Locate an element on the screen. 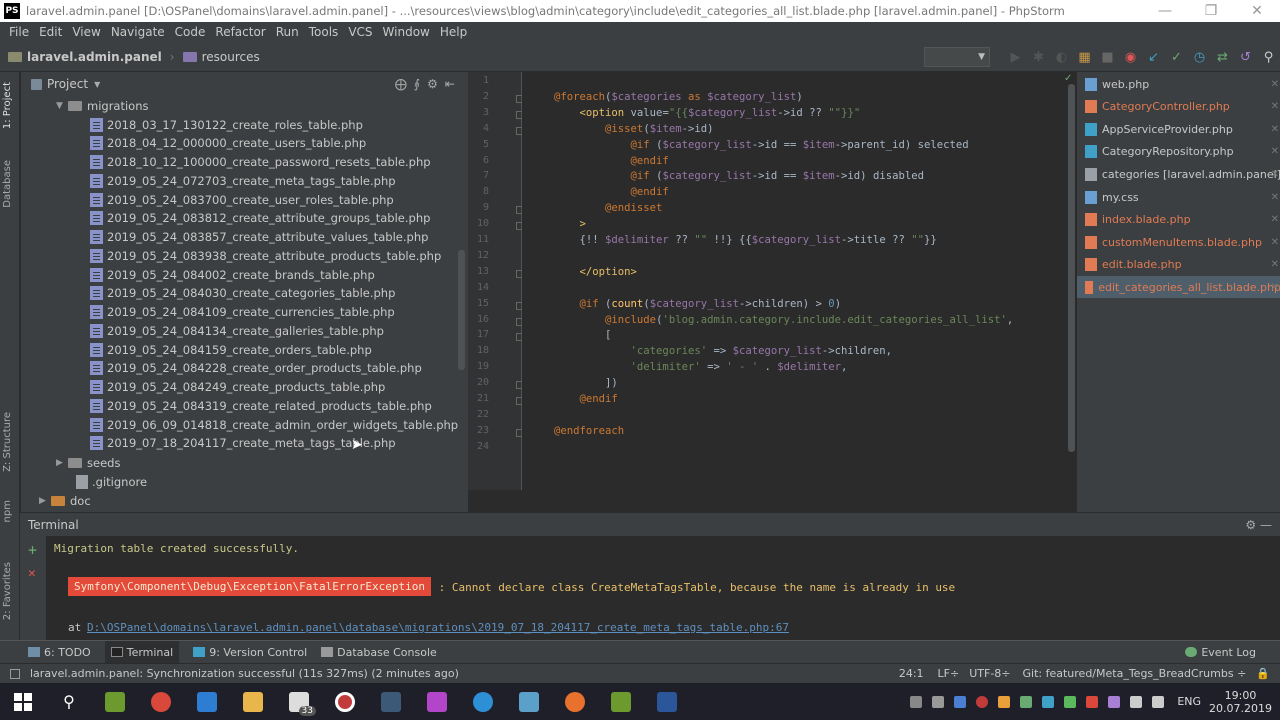  language-indicator: ENG is located at coordinates (1189, 701).